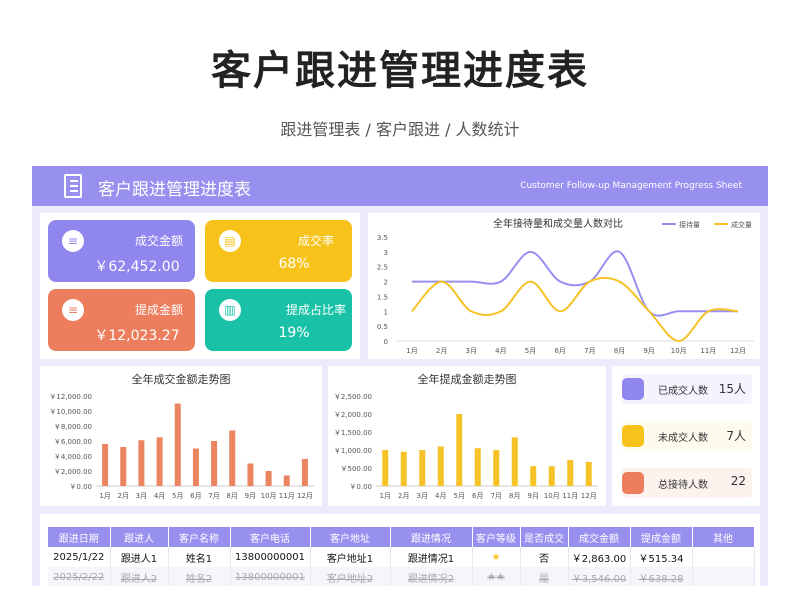 This screenshot has width=800, height=613. I want to click on table-cell: 客户地址1, so click(350, 557).